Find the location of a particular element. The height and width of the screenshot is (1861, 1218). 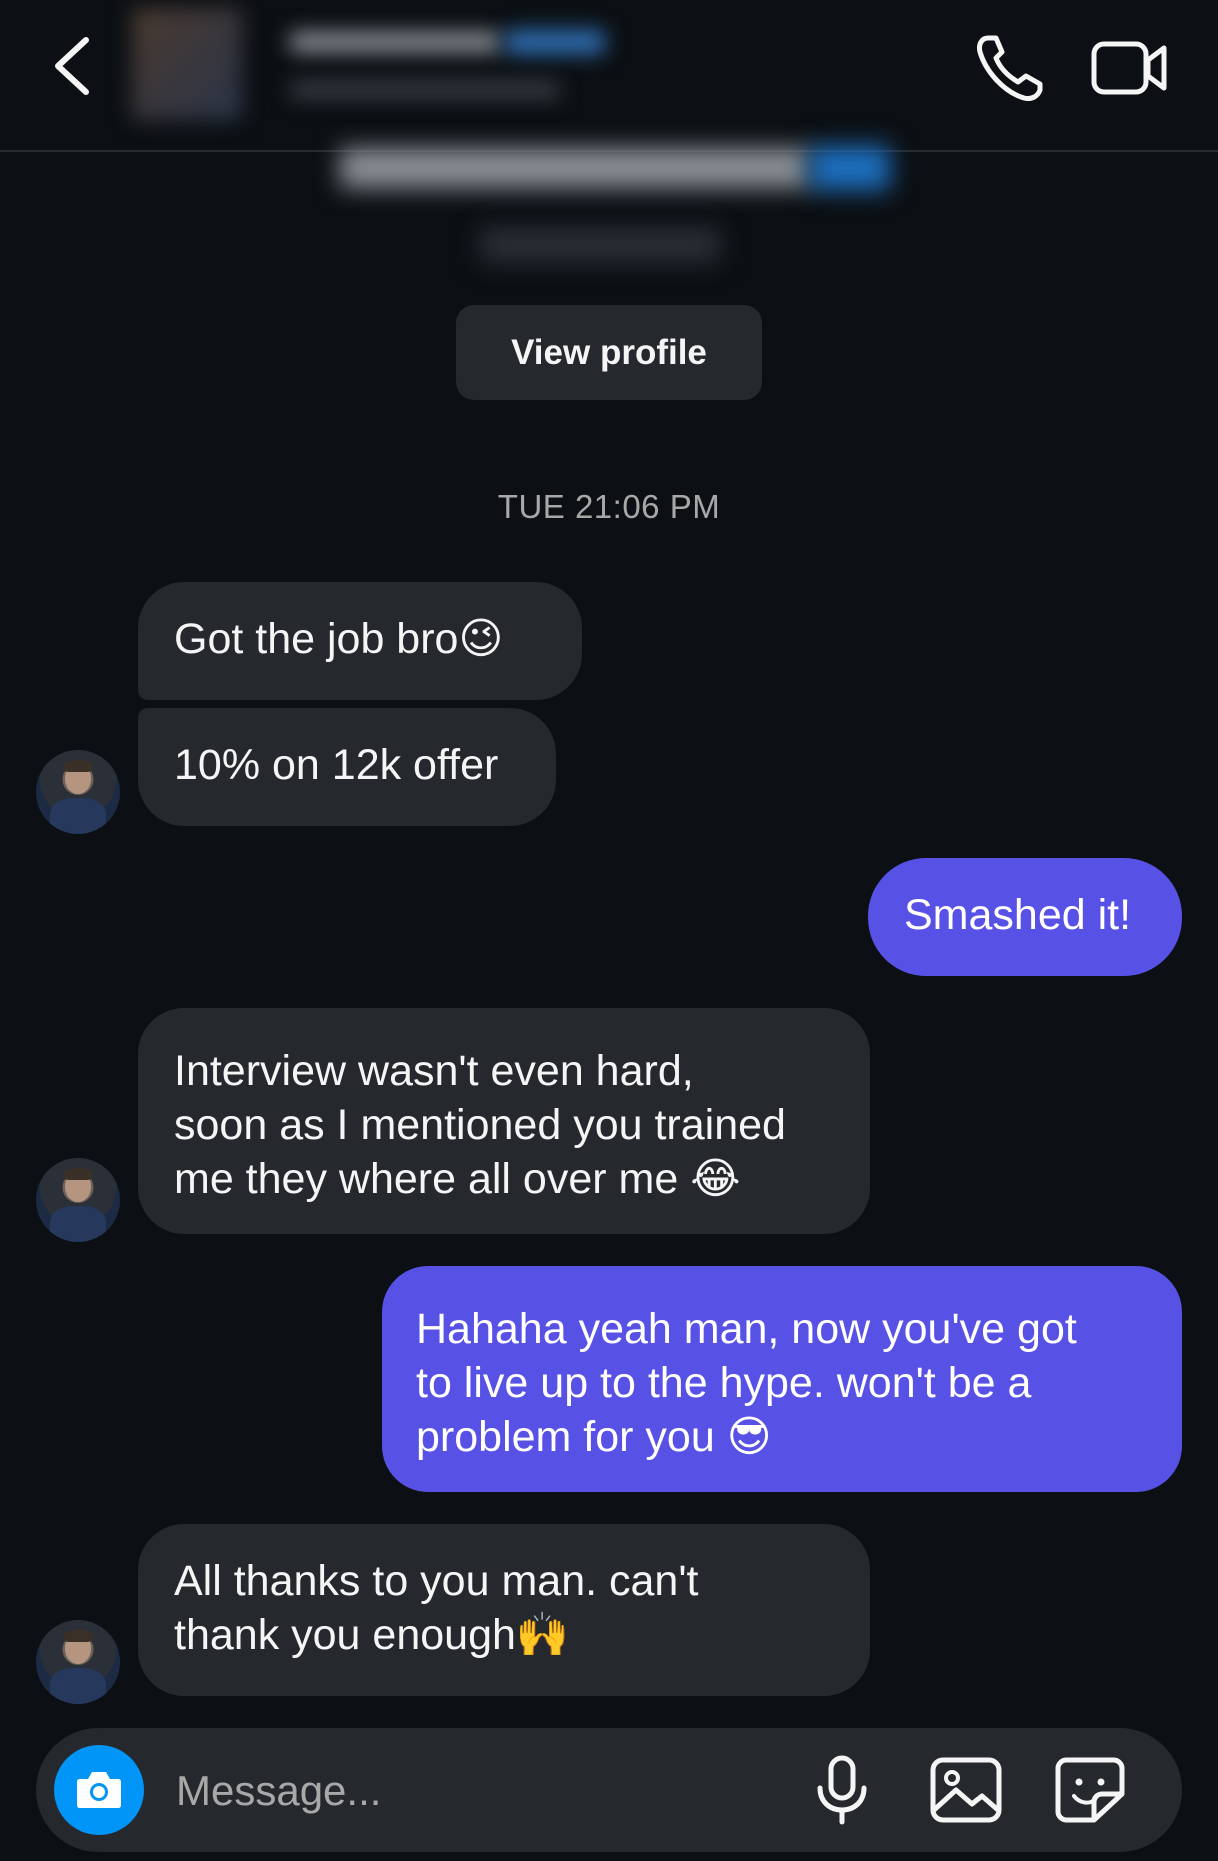

gallery-button is located at coordinates (966, 1790).